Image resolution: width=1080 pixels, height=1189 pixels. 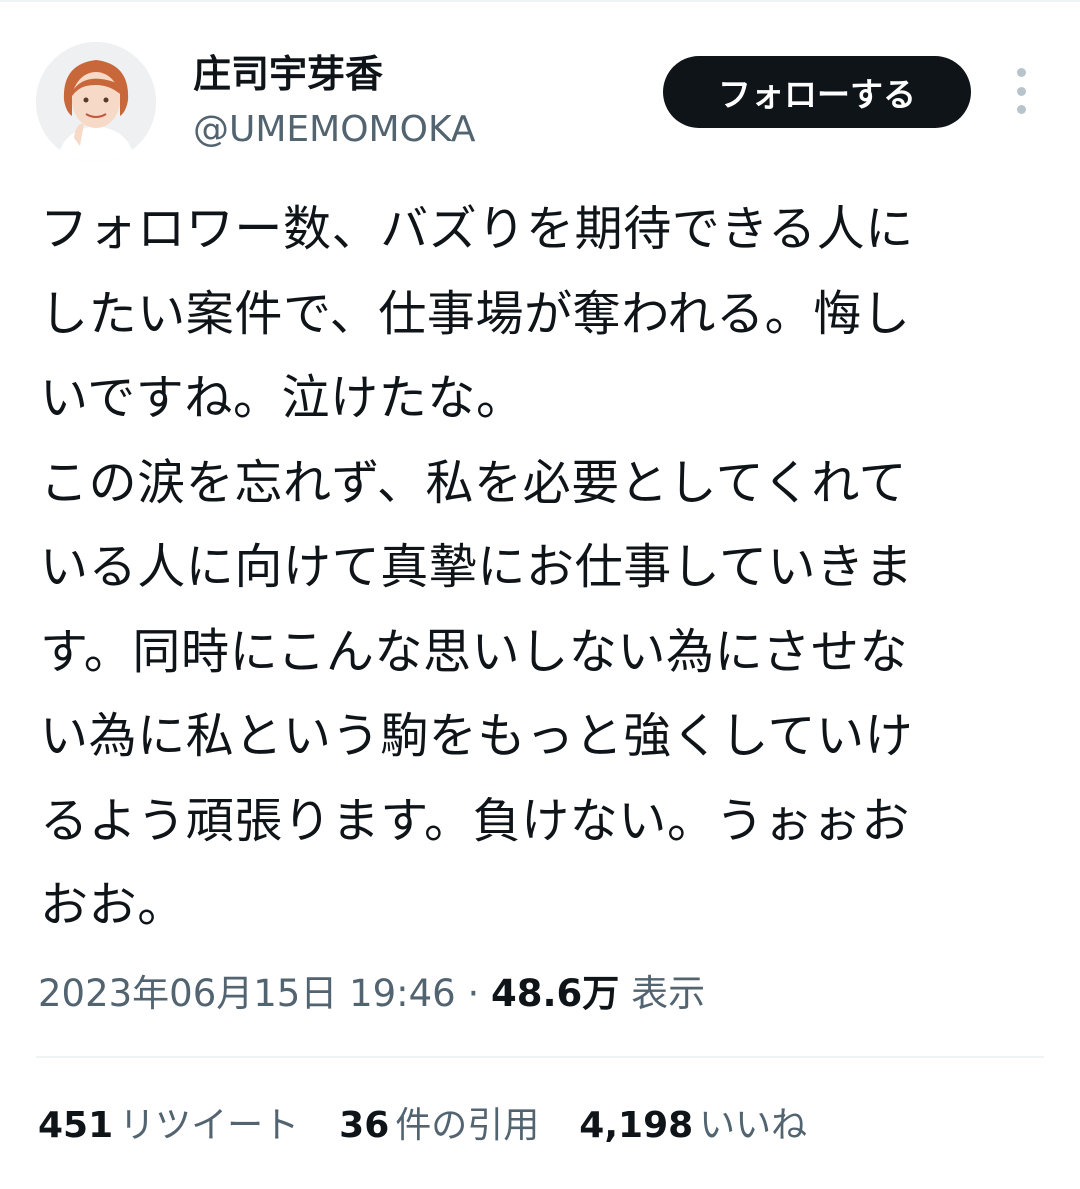 I want to click on more-dot-middle, so click(x=1021, y=91).